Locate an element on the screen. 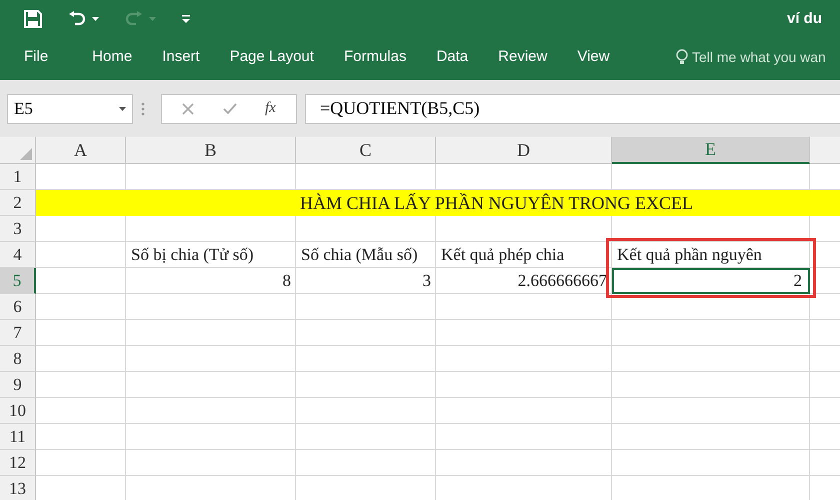 This screenshot has width=840, height=500. insert-function-button: fx is located at coordinates (270, 108).